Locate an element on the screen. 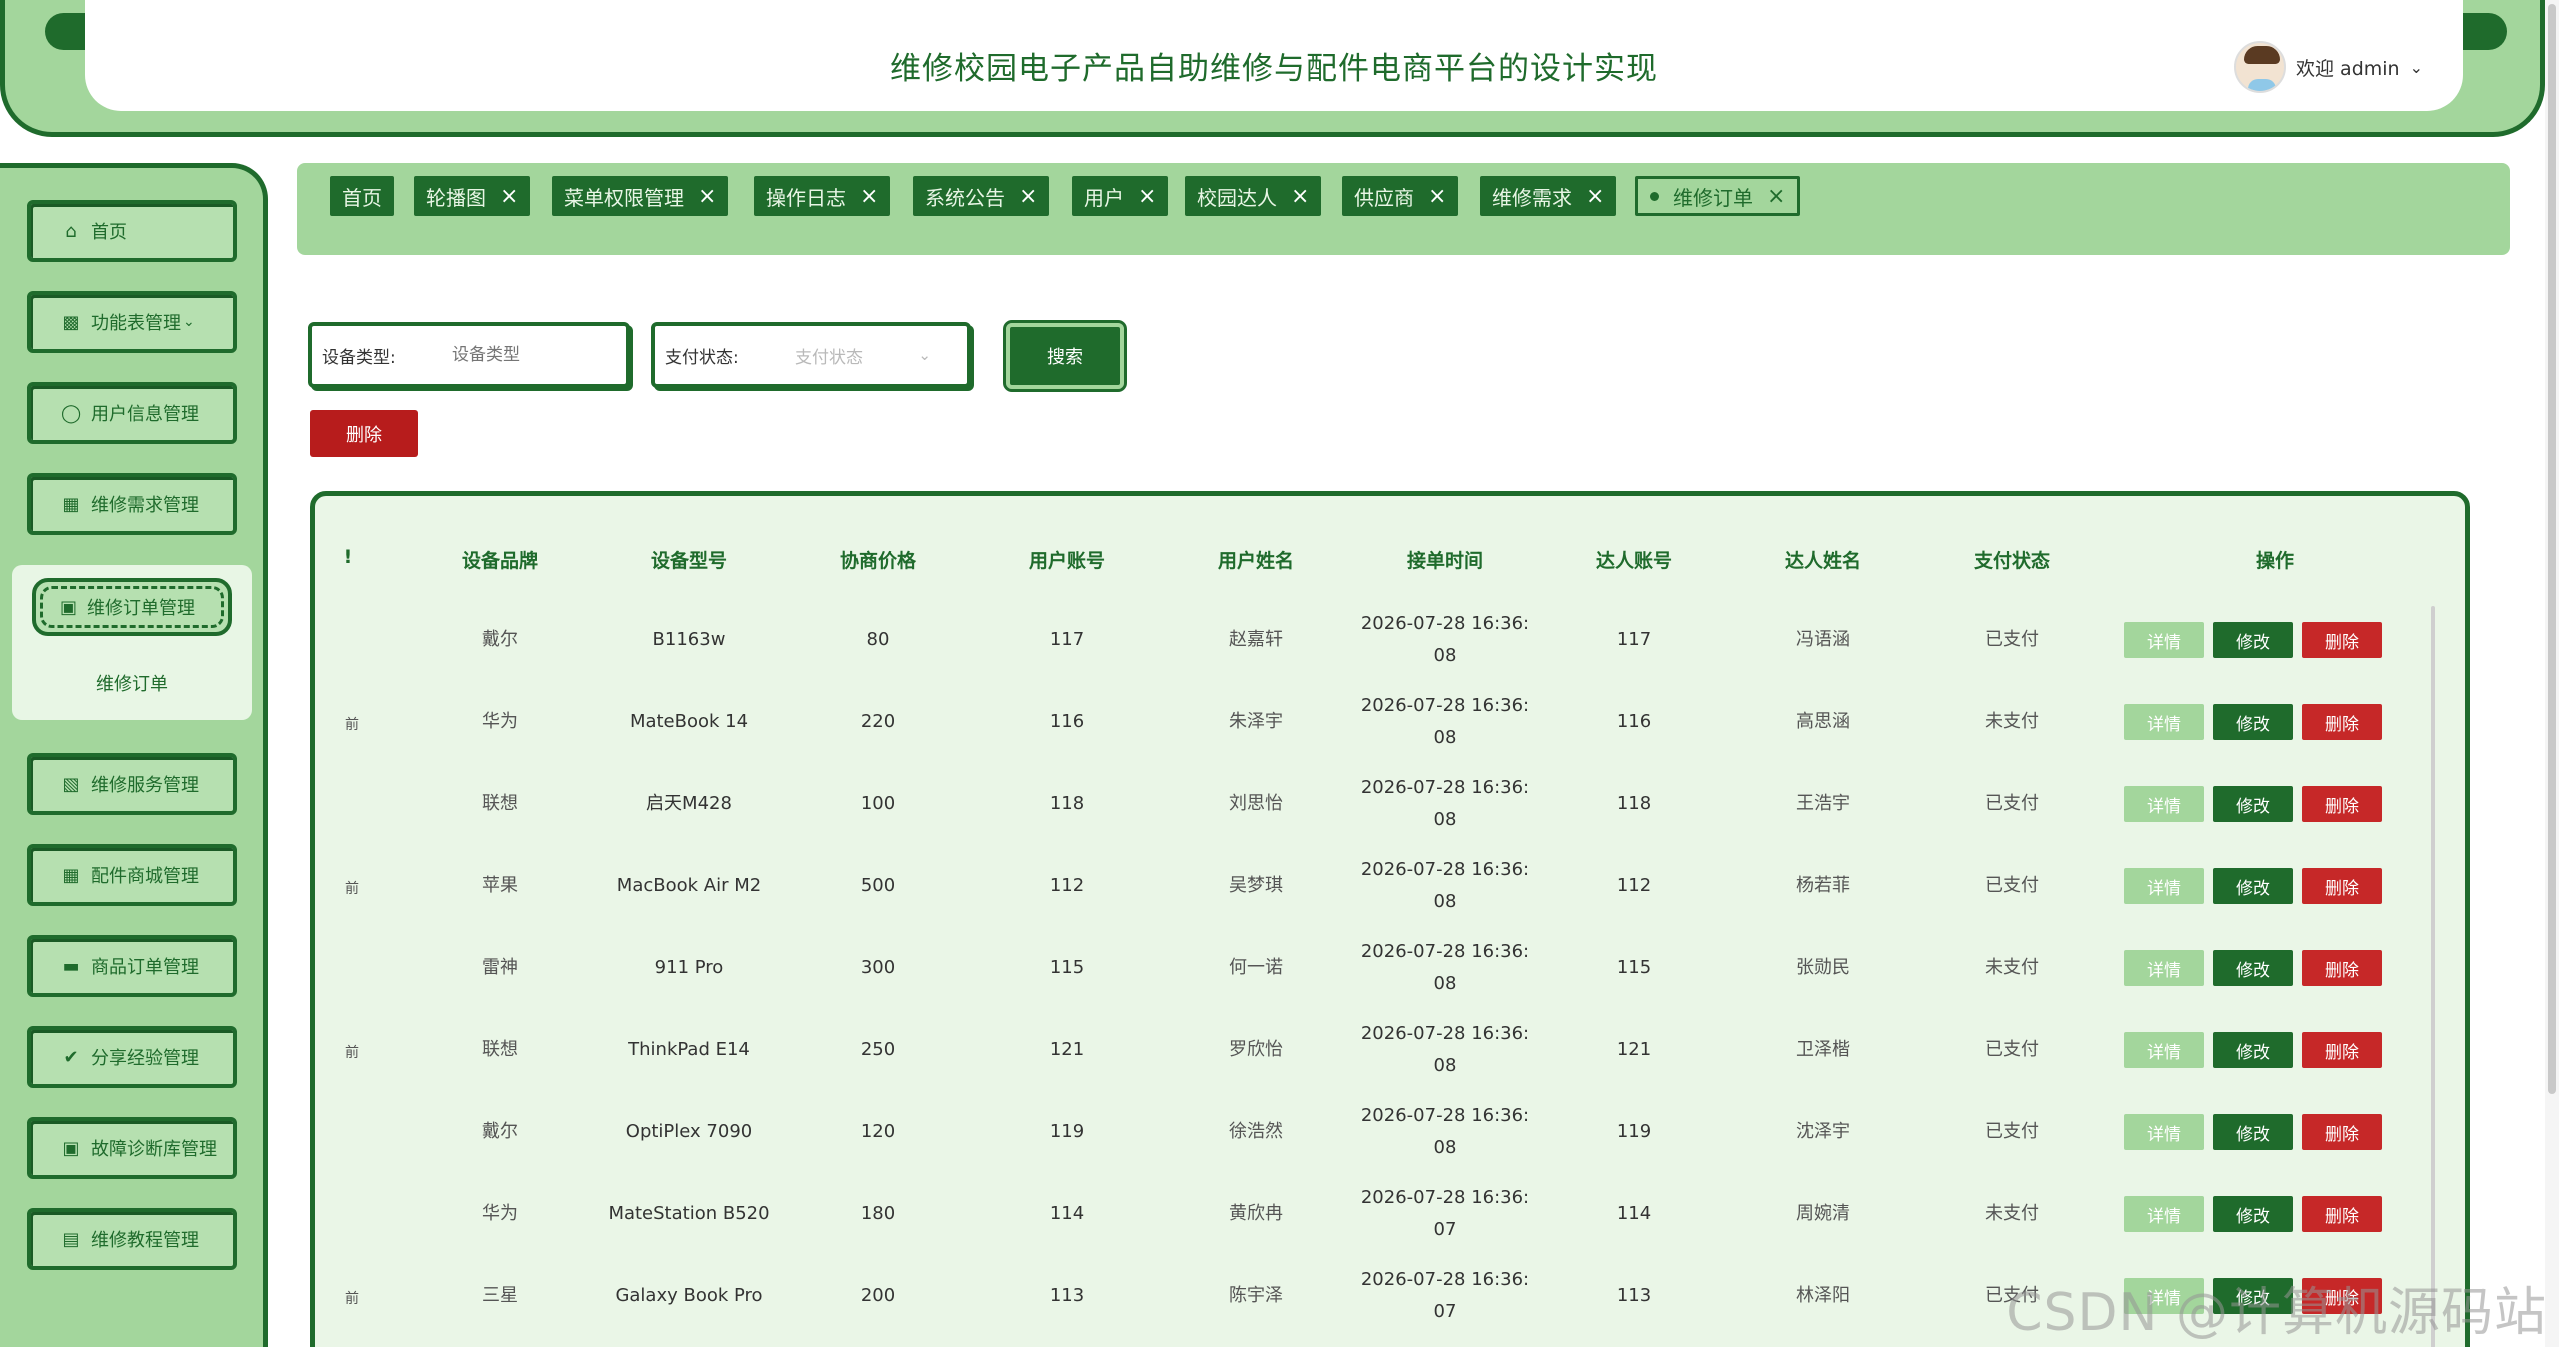 This screenshot has height=1347, width=2559. search-button: 搜索 is located at coordinates (1065, 356).